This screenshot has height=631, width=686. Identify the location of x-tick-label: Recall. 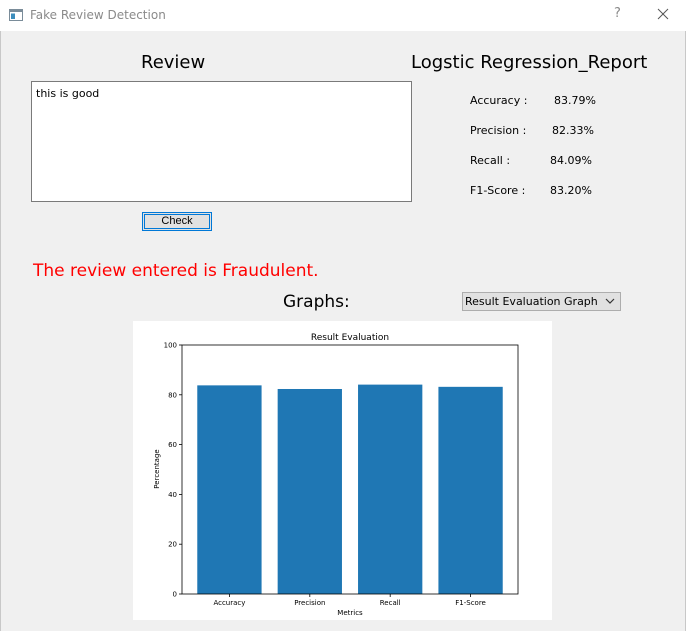
(390, 603).